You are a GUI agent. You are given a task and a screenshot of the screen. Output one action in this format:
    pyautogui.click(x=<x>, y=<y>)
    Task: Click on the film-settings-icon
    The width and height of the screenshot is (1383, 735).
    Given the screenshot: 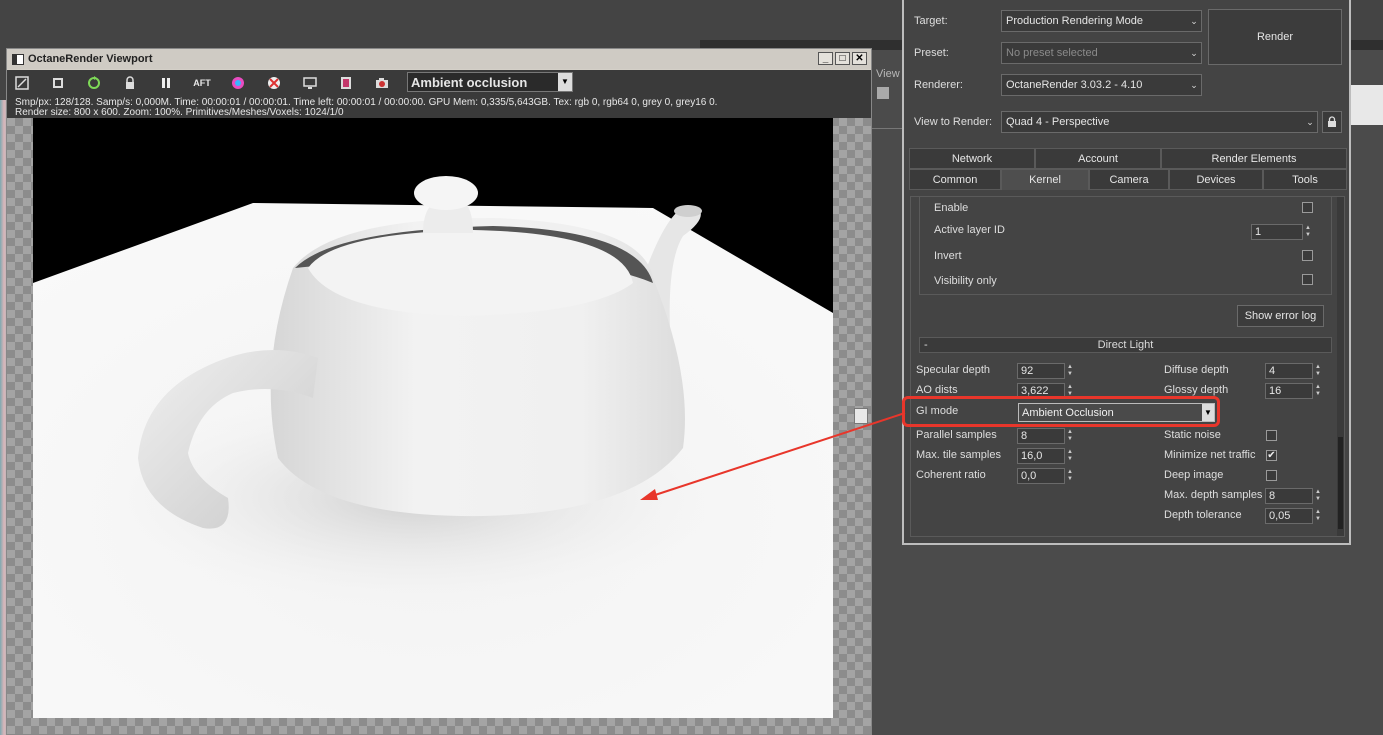 What is the action you would take?
    pyautogui.click(x=346, y=83)
    